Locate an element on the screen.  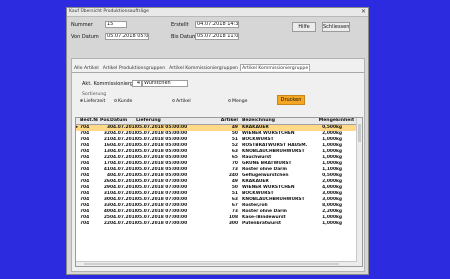
bis-datum-field: 05.07.2018 11:00:00 is located at coordinates (217, 36).